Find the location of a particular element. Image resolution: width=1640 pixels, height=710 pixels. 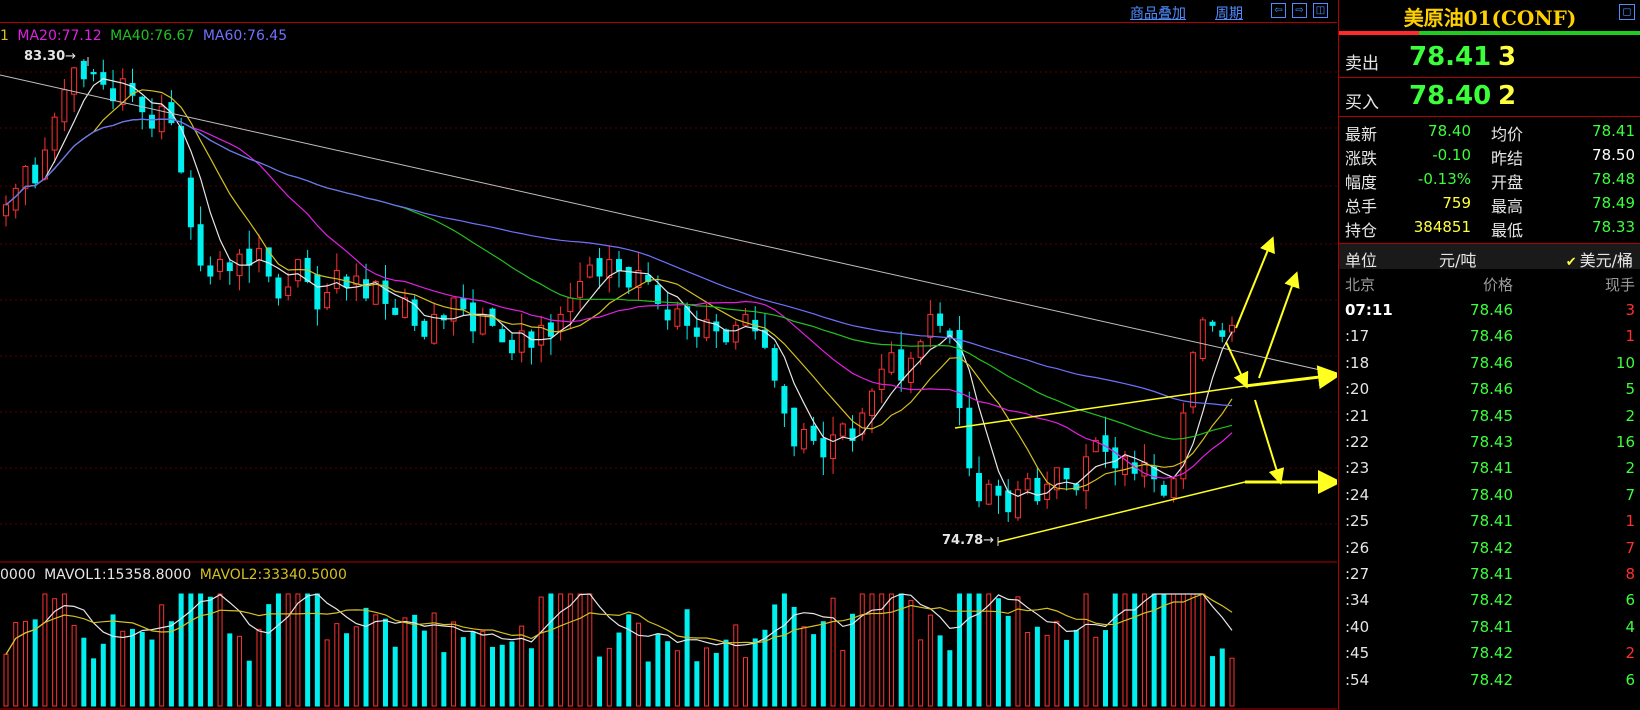

stat-label: 持仓 is located at coordinates (1361, 230).